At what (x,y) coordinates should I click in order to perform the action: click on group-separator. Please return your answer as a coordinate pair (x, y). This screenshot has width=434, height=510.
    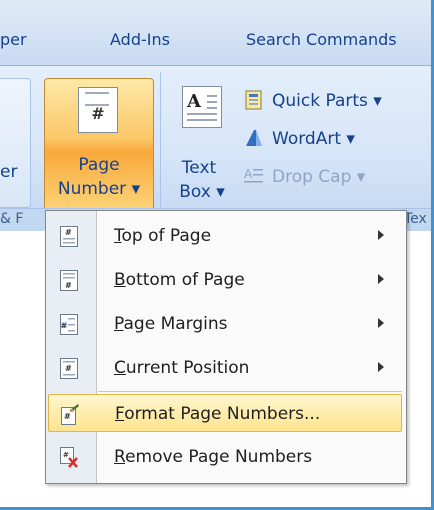
    Looking at the image, I should click on (160, 142).